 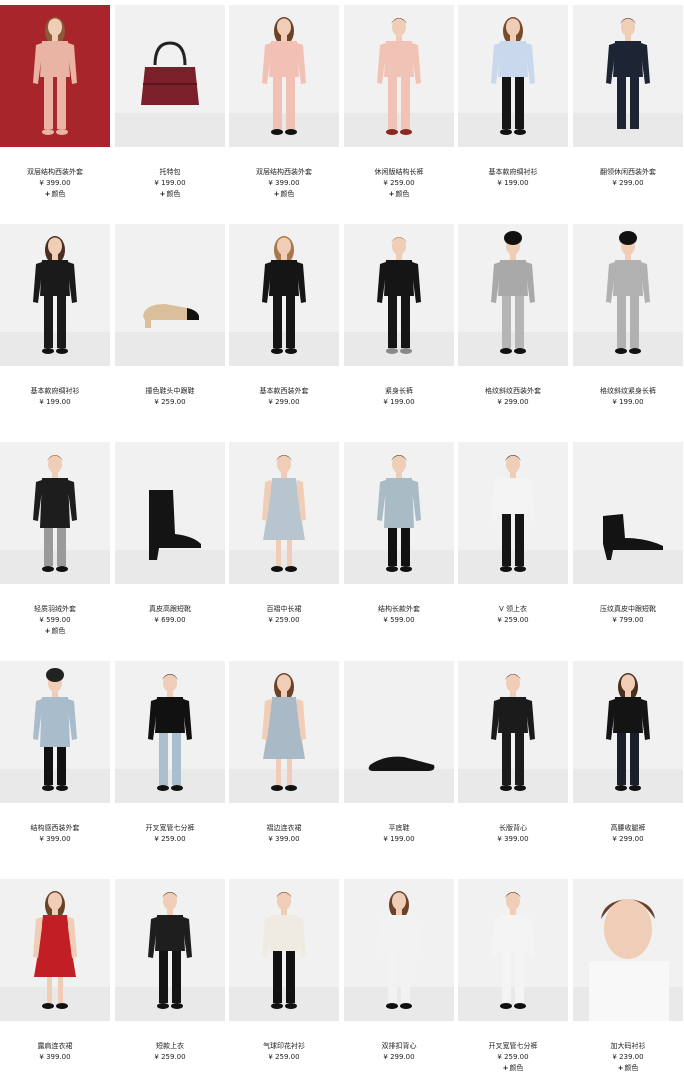 What do you see at coordinates (170, 1046) in the screenshot?
I see `product-name: 短款上衣` at bounding box center [170, 1046].